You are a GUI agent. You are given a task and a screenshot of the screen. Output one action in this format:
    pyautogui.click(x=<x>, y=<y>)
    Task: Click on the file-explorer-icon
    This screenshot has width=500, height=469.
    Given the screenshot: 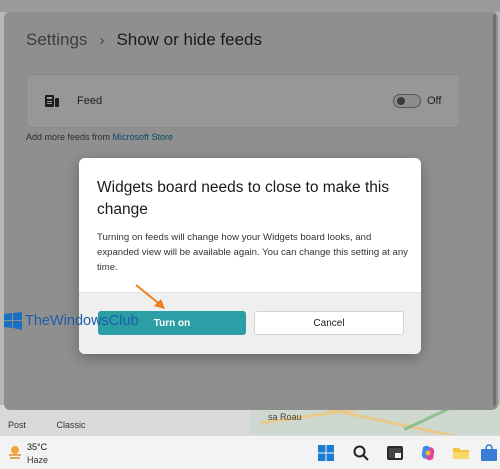 What is the action you would take?
    pyautogui.click(x=461, y=453)
    